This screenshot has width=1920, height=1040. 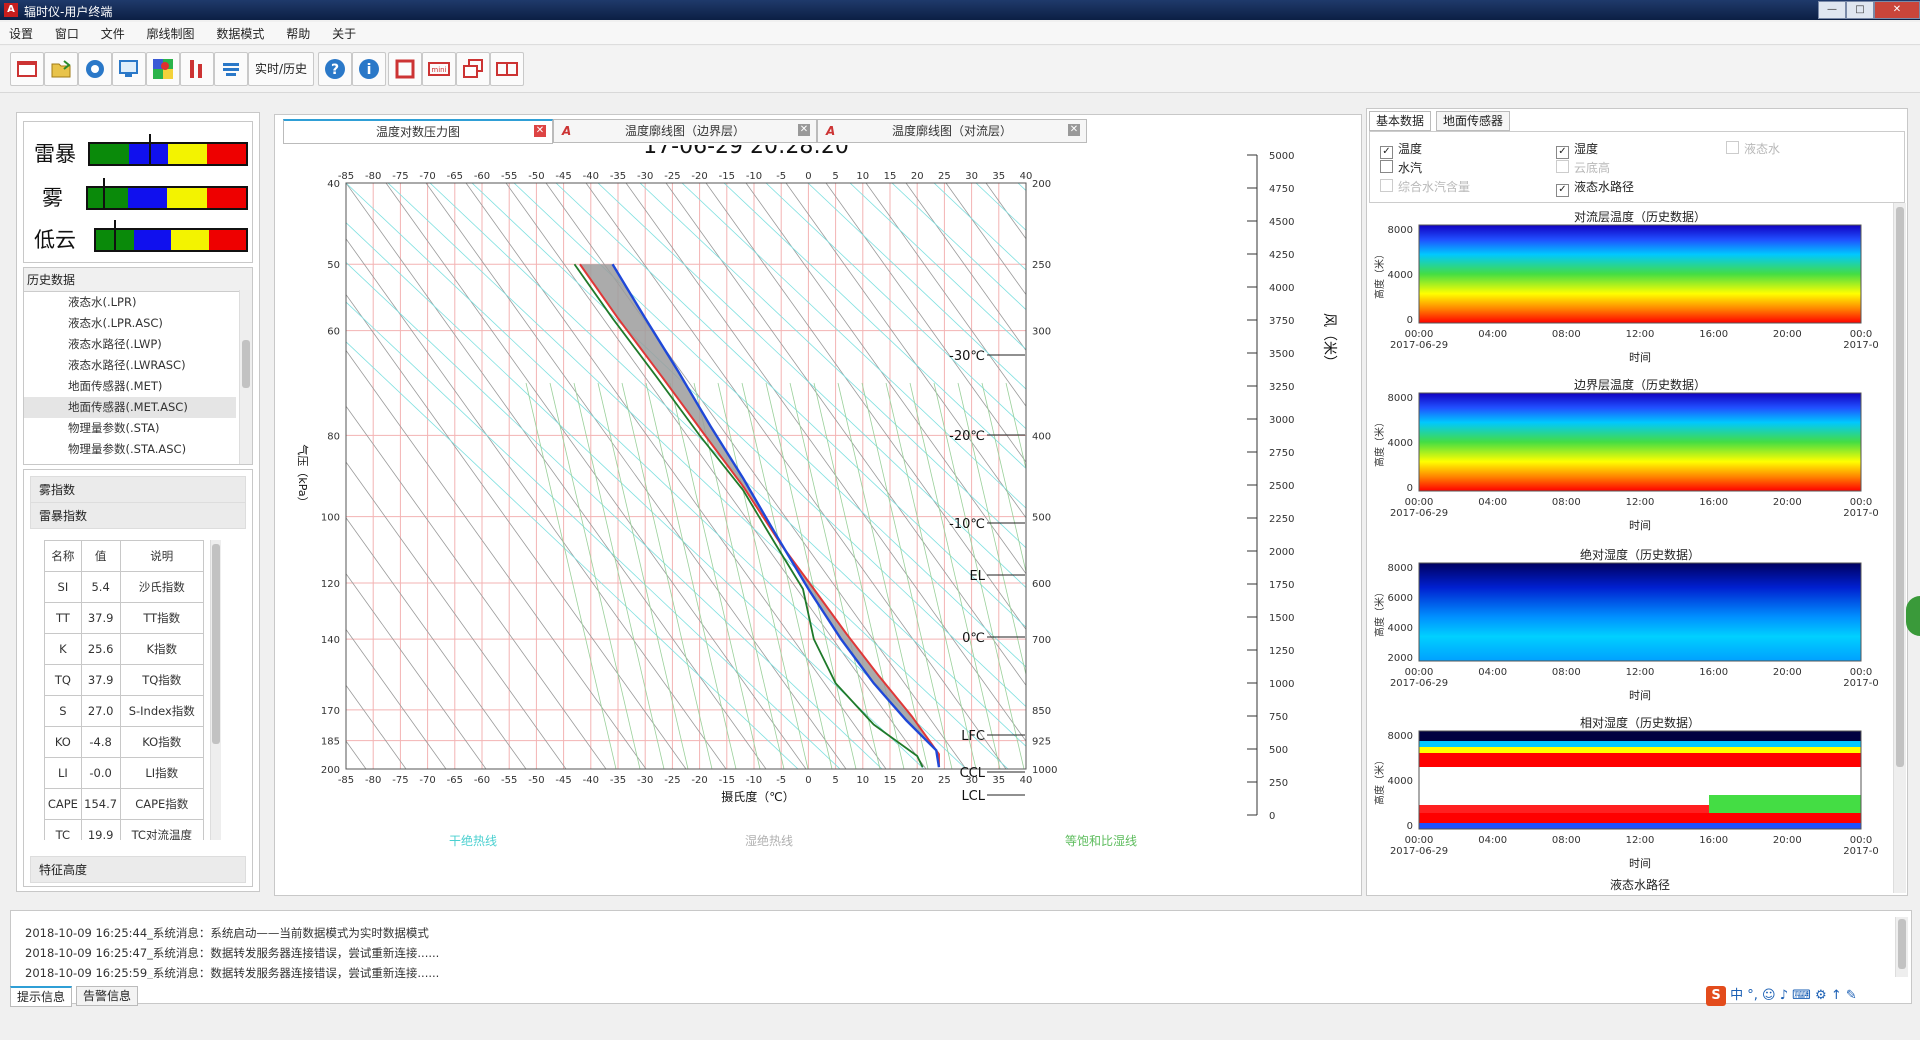 What do you see at coordinates (130, 386) in the screenshot?
I see `history-list-item: 地面传感器(.MET)` at bounding box center [130, 386].